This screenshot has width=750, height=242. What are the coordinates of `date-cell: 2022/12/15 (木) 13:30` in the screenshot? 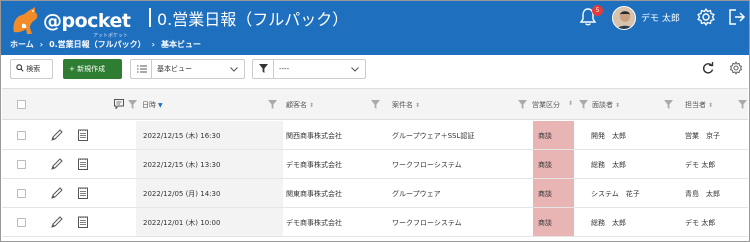 It's located at (182, 165).